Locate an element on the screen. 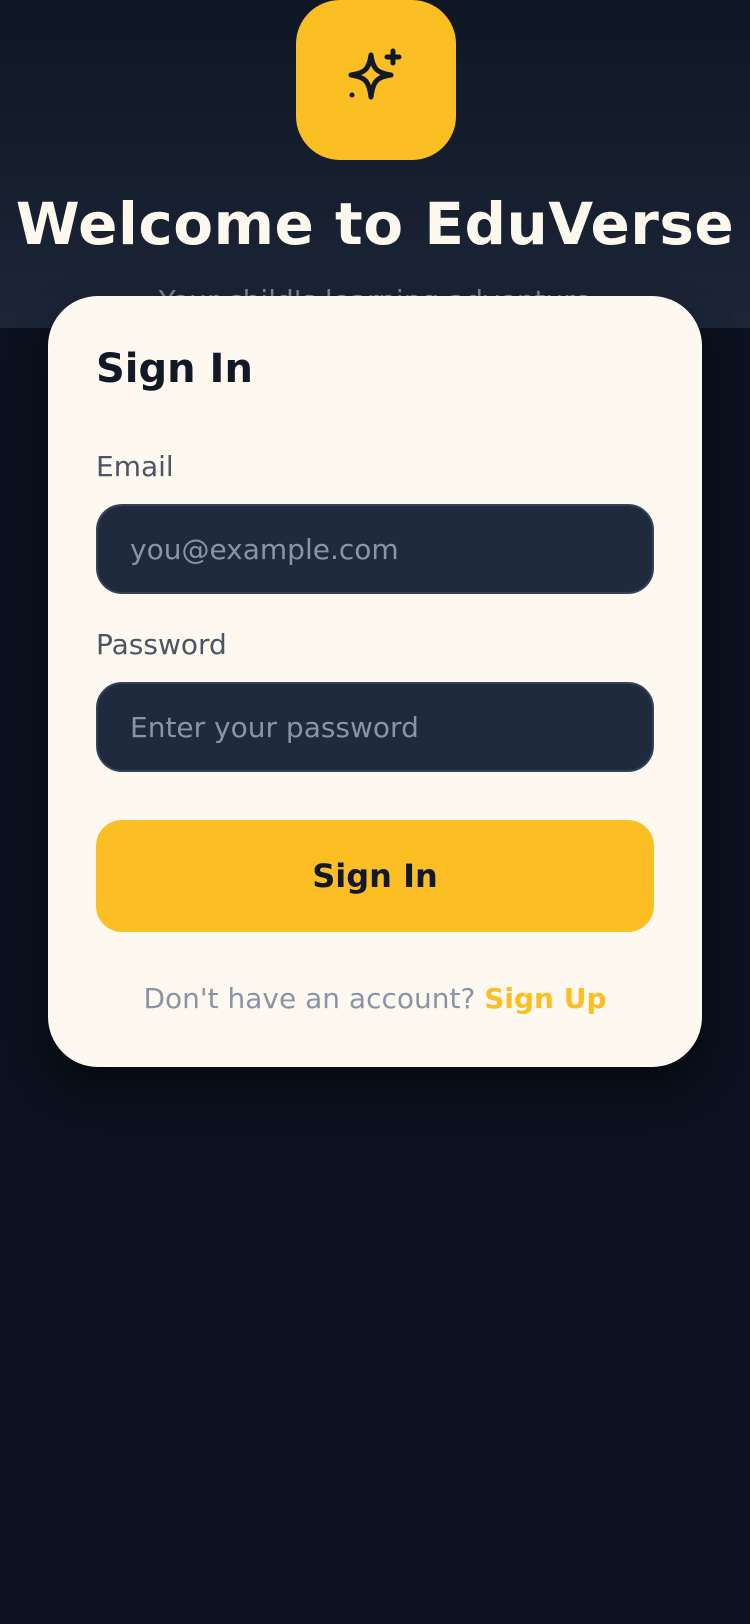 This screenshot has height=1624, width=750. sign-up-link: Sign Up is located at coordinates (545, 998).